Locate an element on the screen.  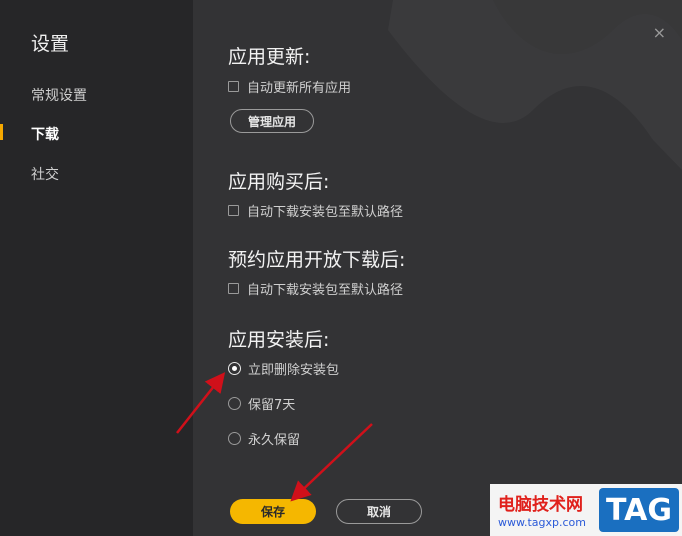
arrow-to-save is located at coordinates (331, 462).